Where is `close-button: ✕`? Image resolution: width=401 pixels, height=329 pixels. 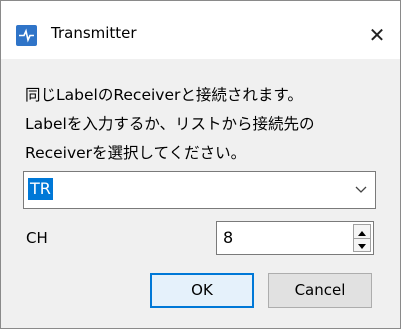
close-button: ✕ is located at coordinates (377, 35).